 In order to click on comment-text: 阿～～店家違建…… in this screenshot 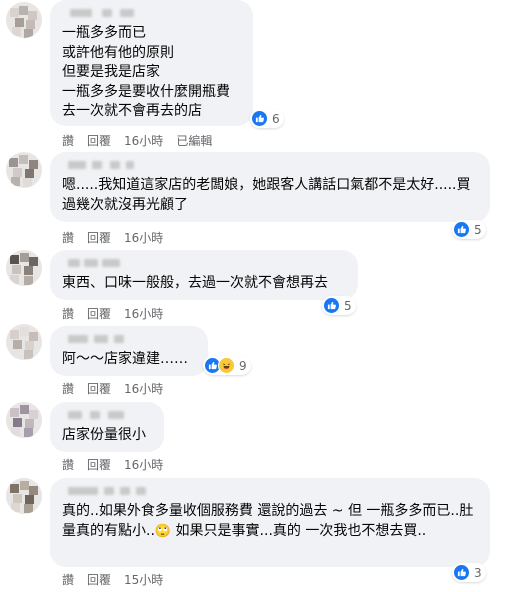, I will do `click(125, 359)`.